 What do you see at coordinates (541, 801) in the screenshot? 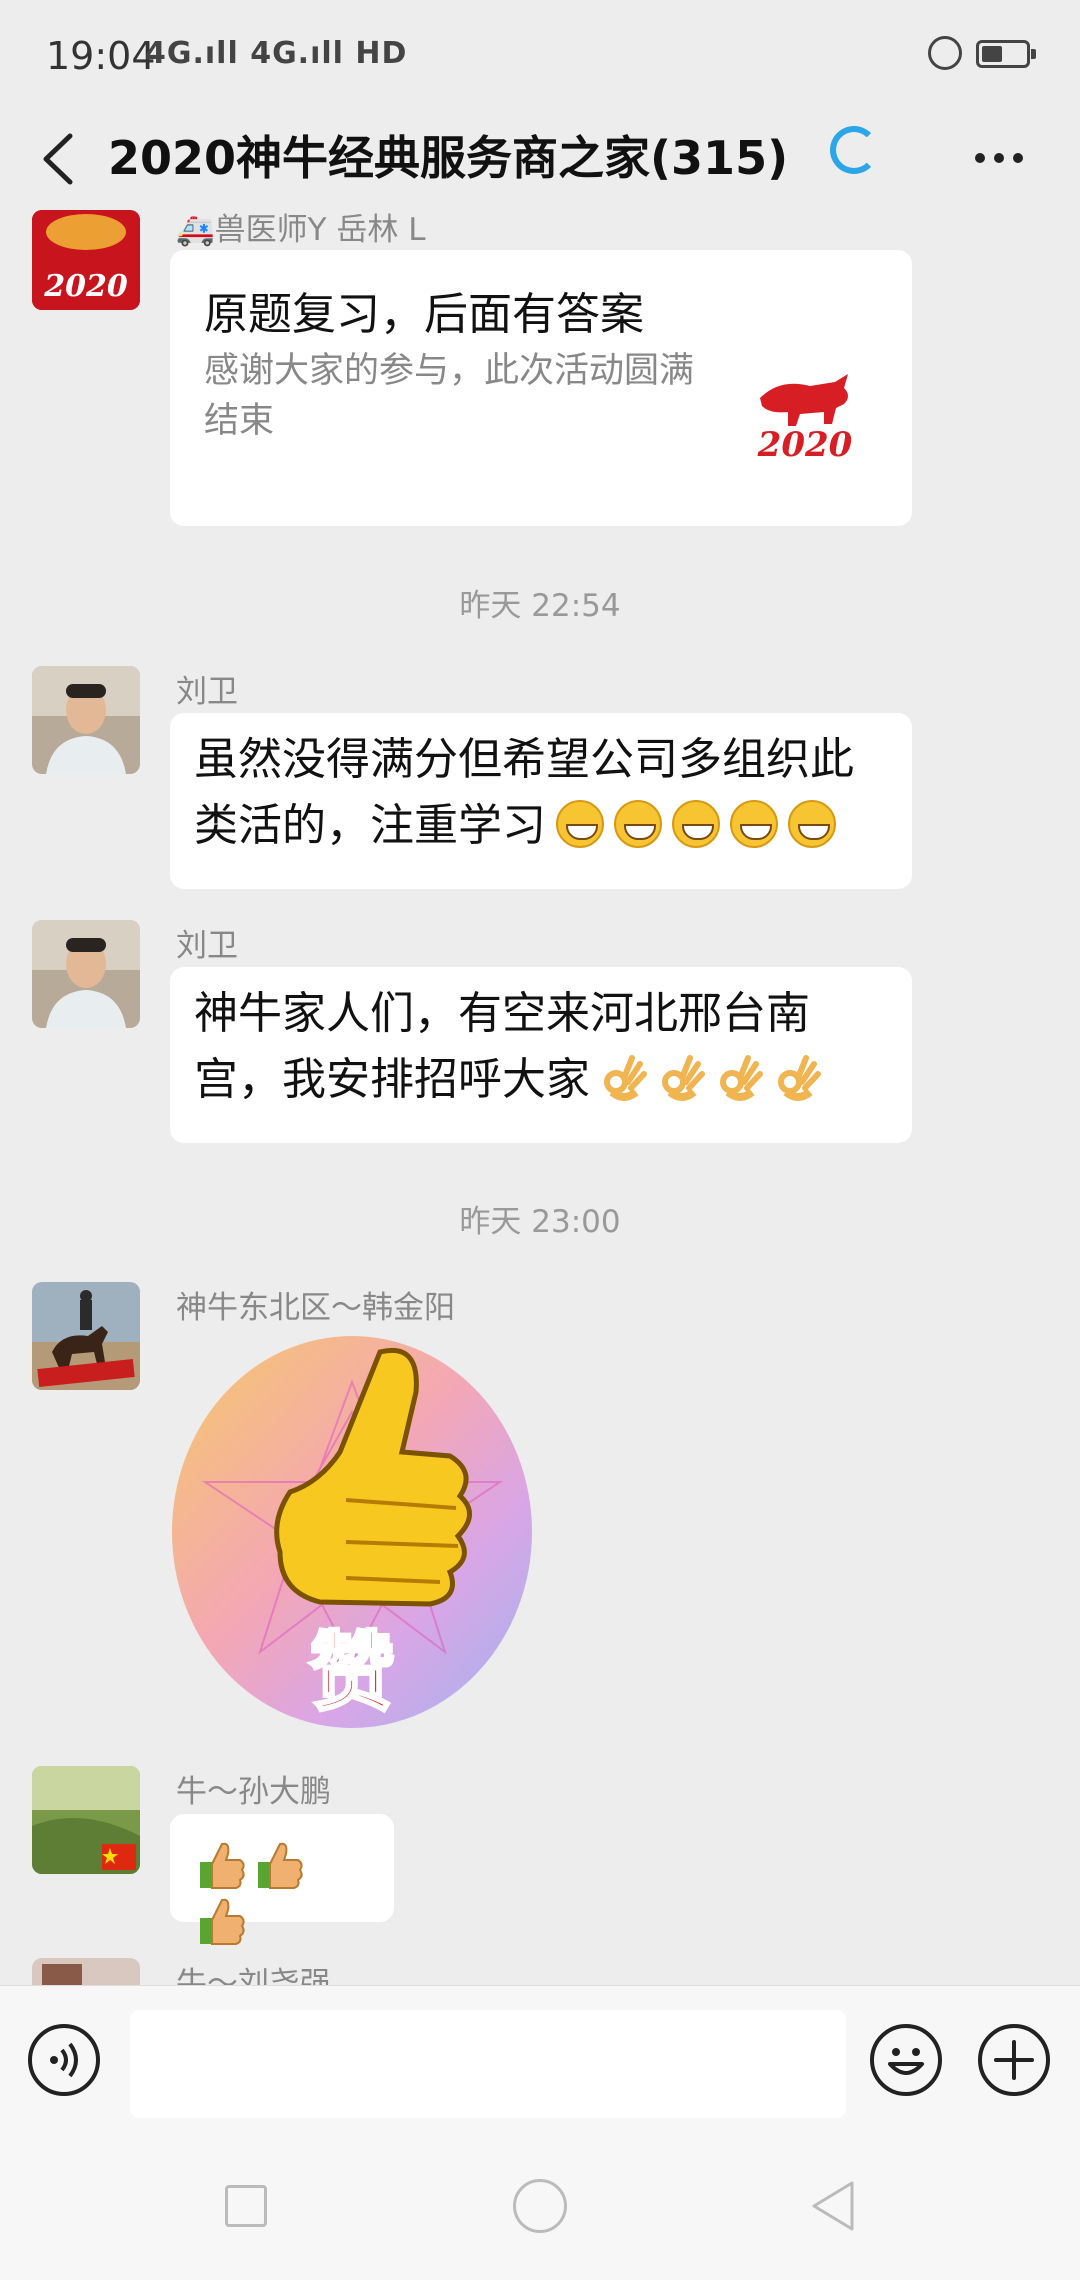
I see `message-bubble: 虽然没得满分但希望公司多组织此类活的，注重学习` at bounding box center [541, 801].